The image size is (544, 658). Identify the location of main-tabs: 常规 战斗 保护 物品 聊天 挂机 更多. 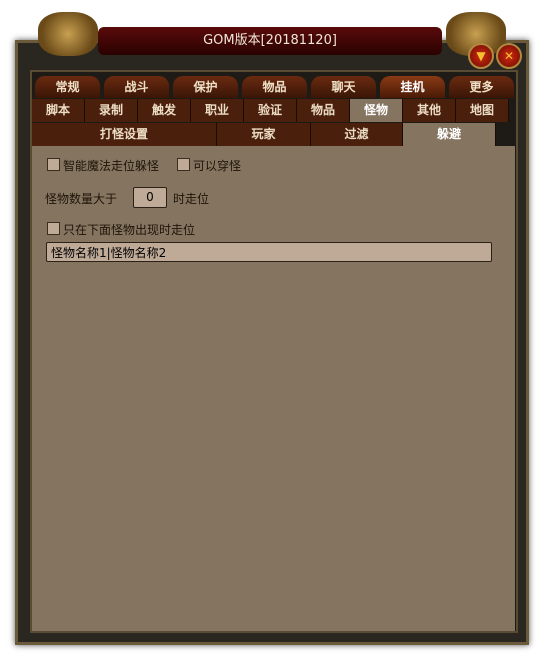
(276, 87).